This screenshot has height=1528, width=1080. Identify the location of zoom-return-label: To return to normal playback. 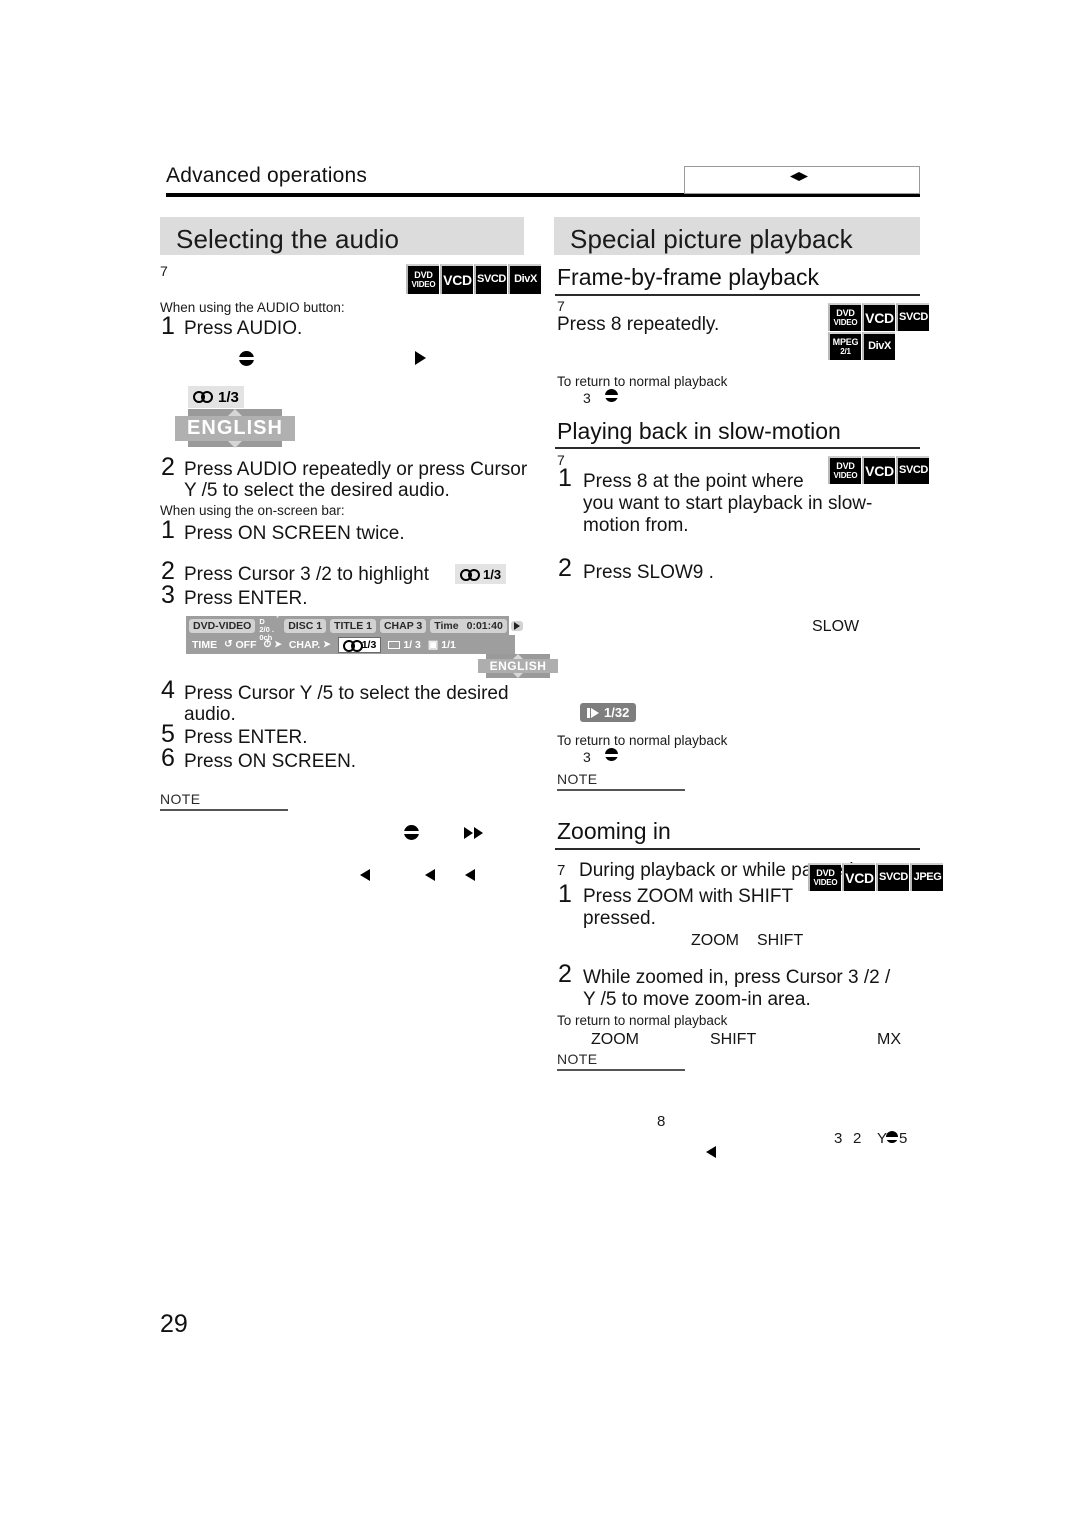
(642, 1020).